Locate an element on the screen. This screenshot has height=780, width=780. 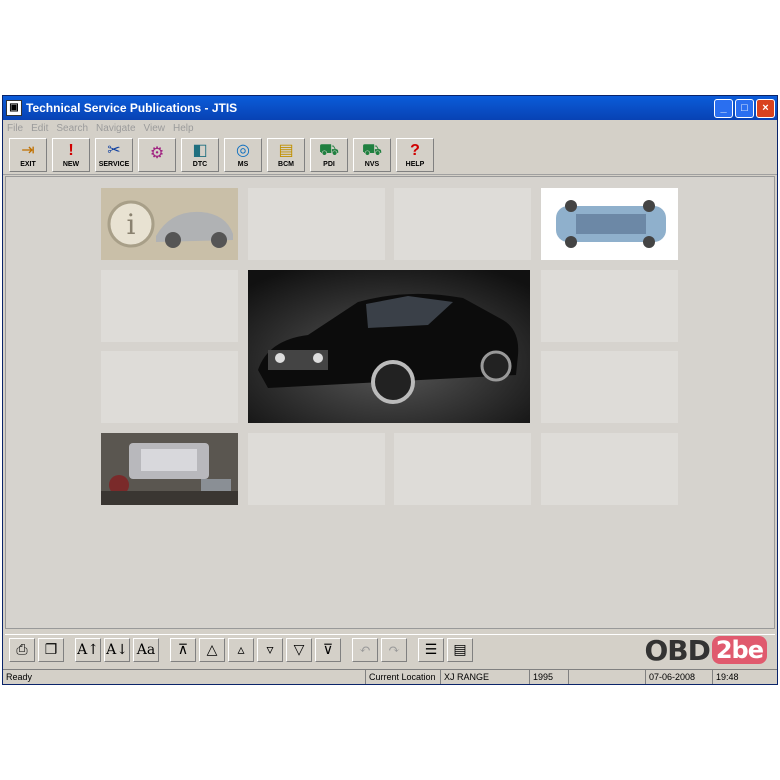
next-page-icon: ▽ is located at coordinates (299, 650).